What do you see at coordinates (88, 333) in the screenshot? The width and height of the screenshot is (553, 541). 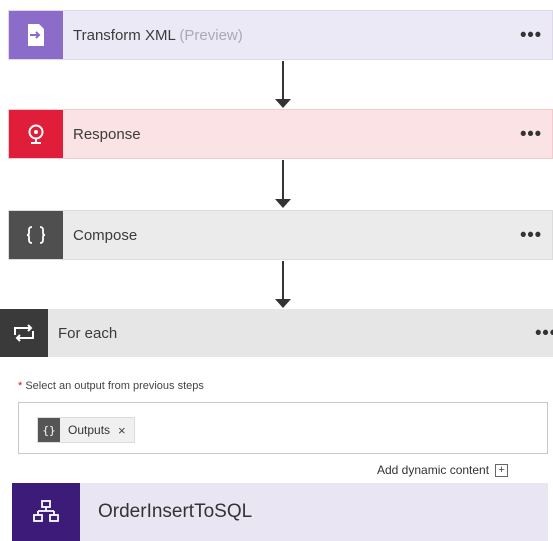 I see `for-each-title: For each` at bounding box center [88, 333].